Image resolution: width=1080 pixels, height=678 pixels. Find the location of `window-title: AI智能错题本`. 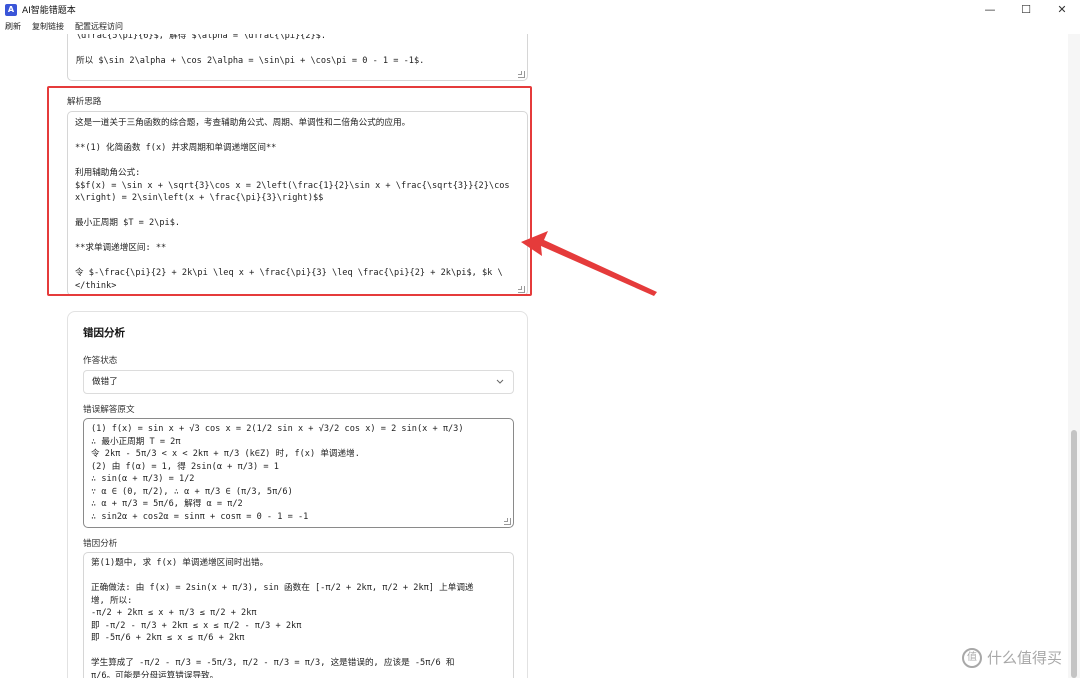

window-title: AI智能错题本 is located at coordinates (49, 11).